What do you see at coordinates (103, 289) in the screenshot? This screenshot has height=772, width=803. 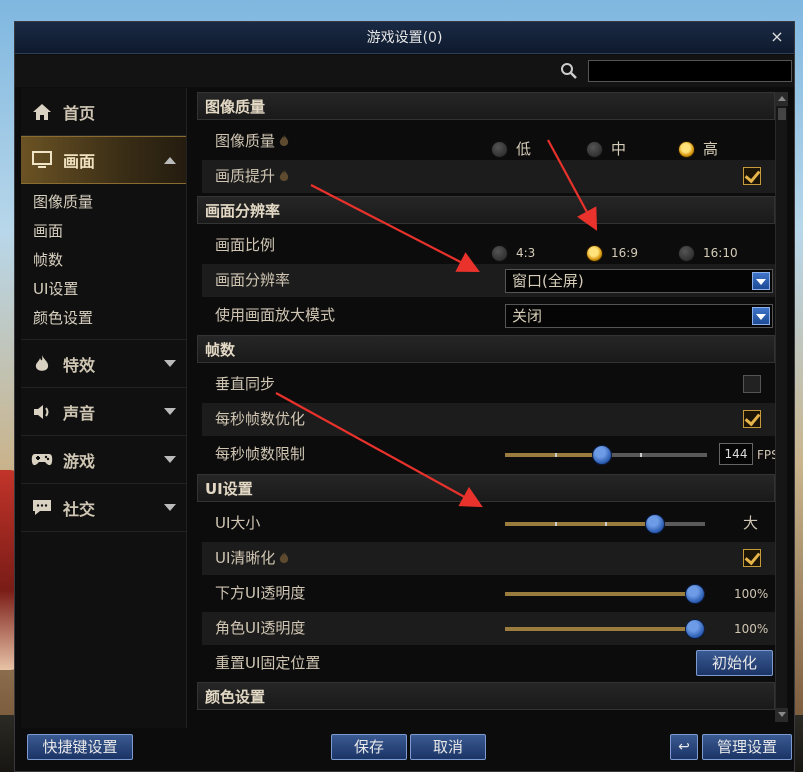 I see `subitem-ui-settings: UI设置` at bounding box center [103, 289].